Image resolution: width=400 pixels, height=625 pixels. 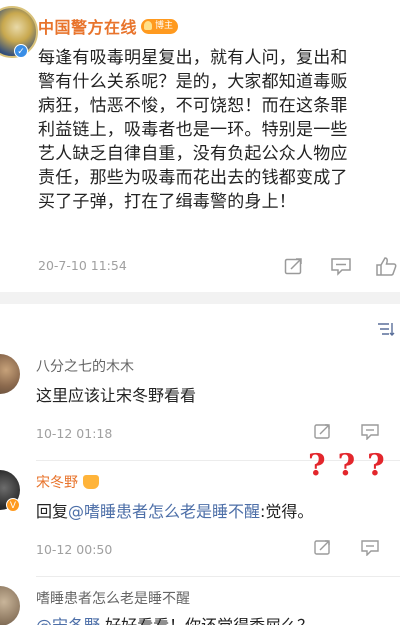 What do you see at coordinates (193, 58) in the screenshot?
I see `post-line: 每逢有吸毒明星复出，就有人问，复出和` at bounding box center [193, 58].